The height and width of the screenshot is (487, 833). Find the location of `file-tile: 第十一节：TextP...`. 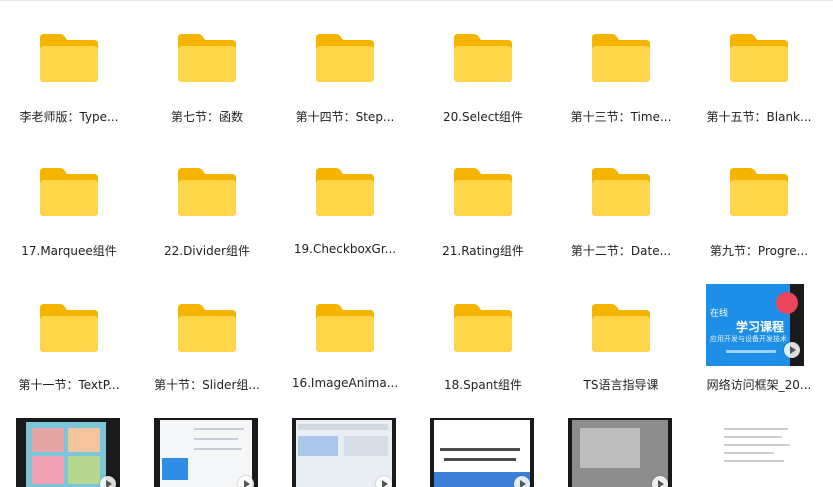

file-tile: 第十一节：TextP... is located at coordinates (69, 348).